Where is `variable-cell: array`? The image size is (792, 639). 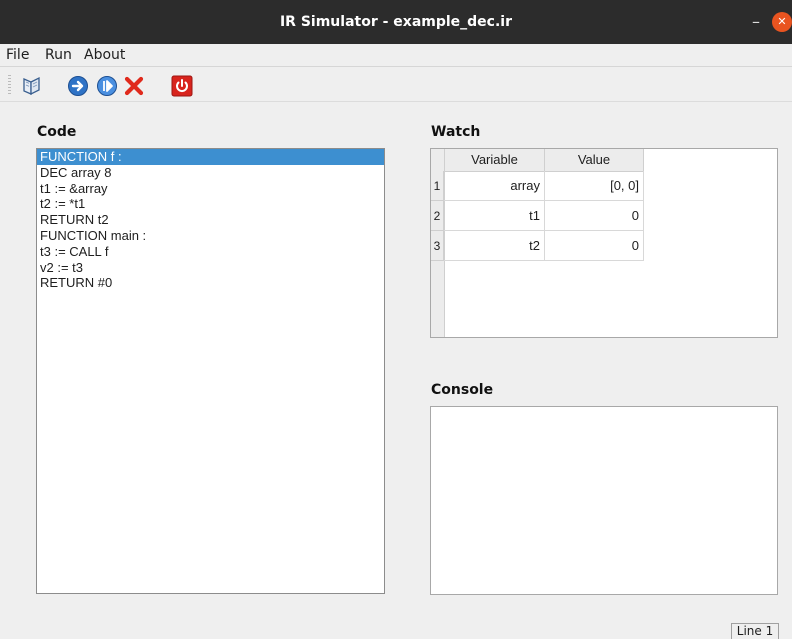
variable-cell: array is located at coordinates (494, 186).